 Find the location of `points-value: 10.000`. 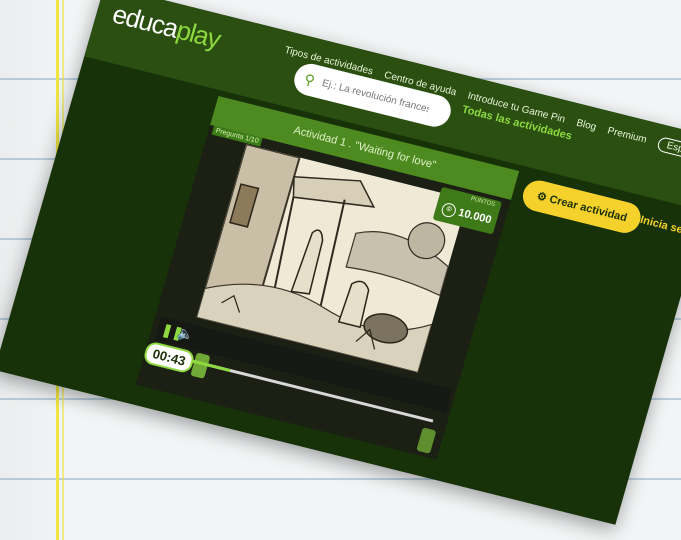

points-value: 10.000 is located at coordinates (474, 216).